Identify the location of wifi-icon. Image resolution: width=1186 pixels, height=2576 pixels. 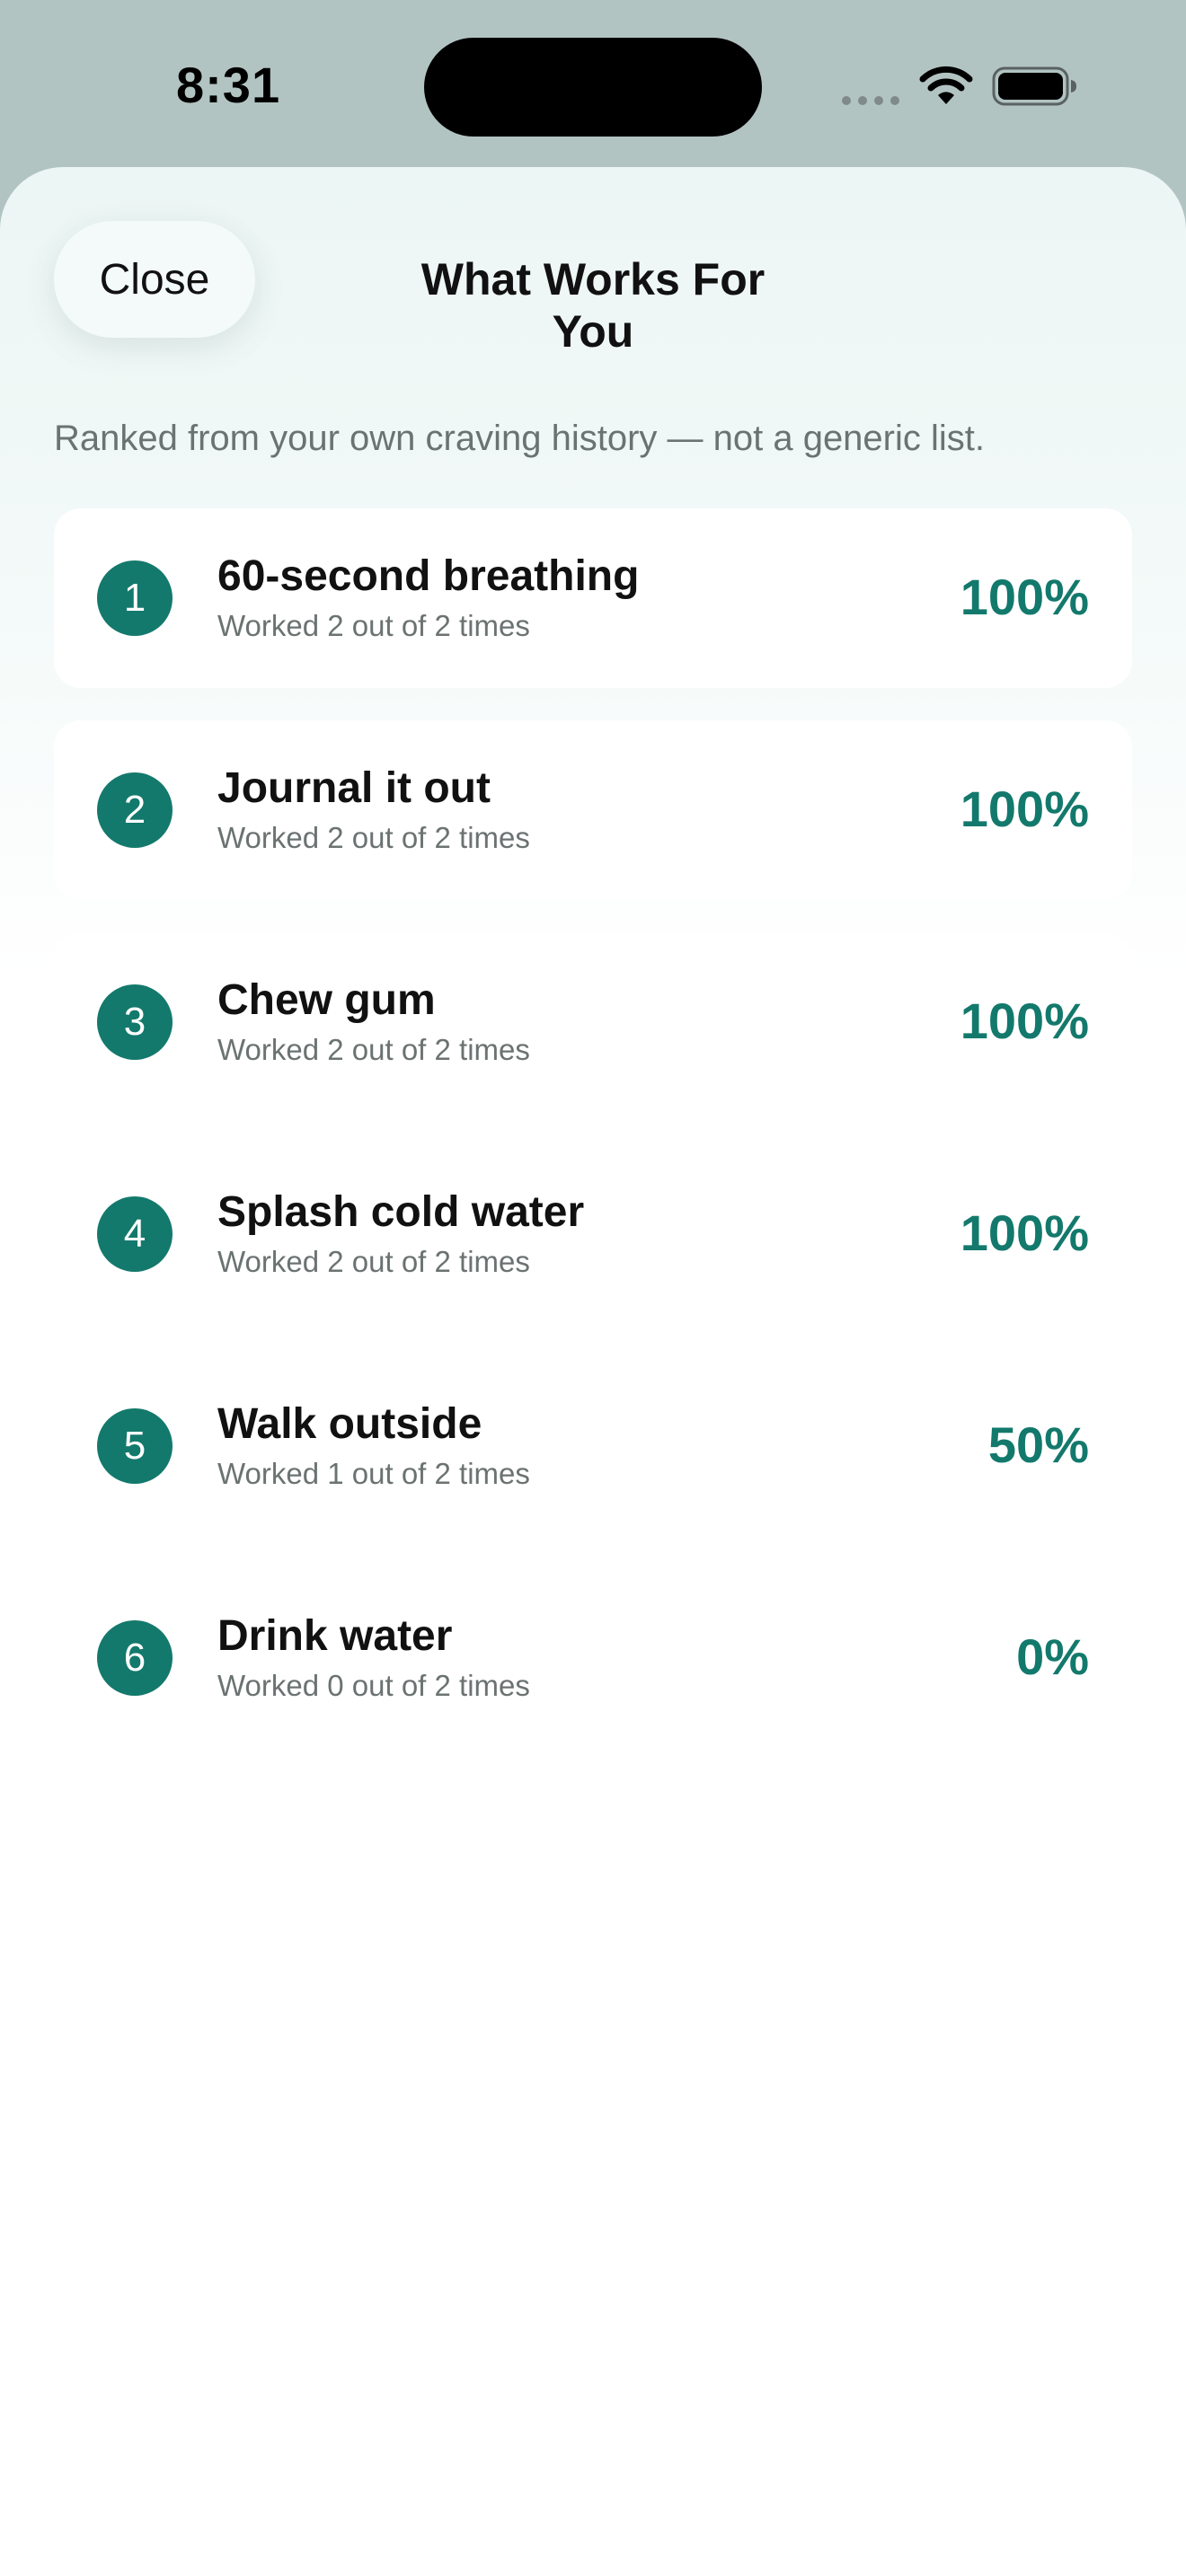
(946, 85).